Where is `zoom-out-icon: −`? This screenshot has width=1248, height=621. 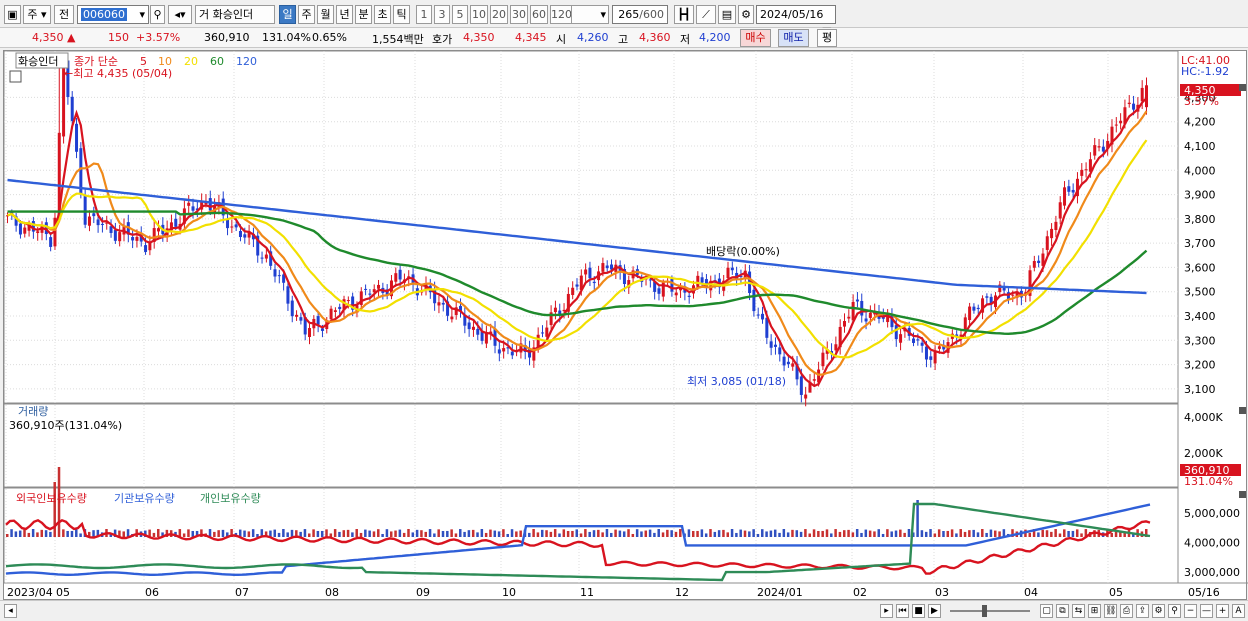 zoom-out-icon: − is located at coordinates (1190, 611).